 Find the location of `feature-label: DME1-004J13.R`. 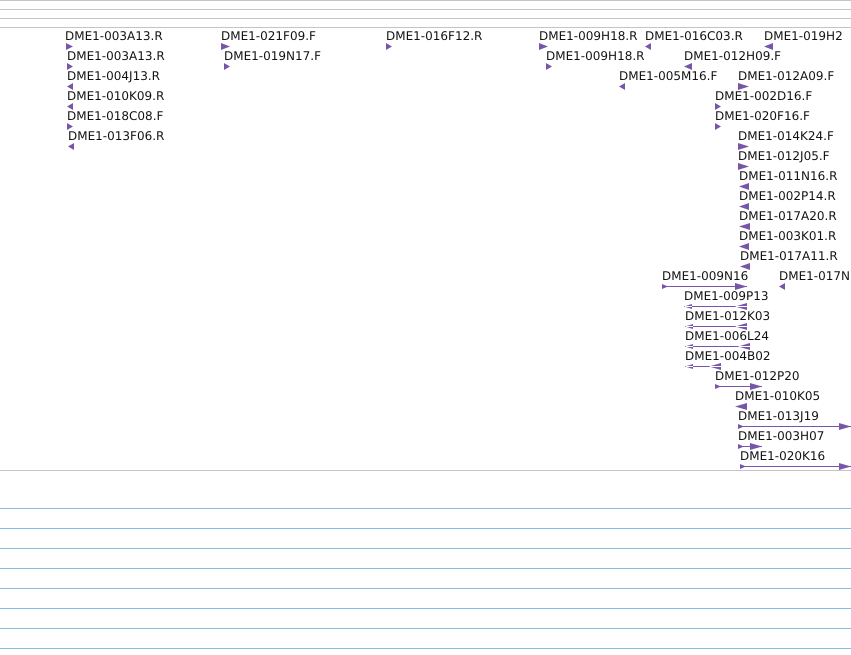

feature-label: DME1-004J13.R is located at coordinates (113, 76).